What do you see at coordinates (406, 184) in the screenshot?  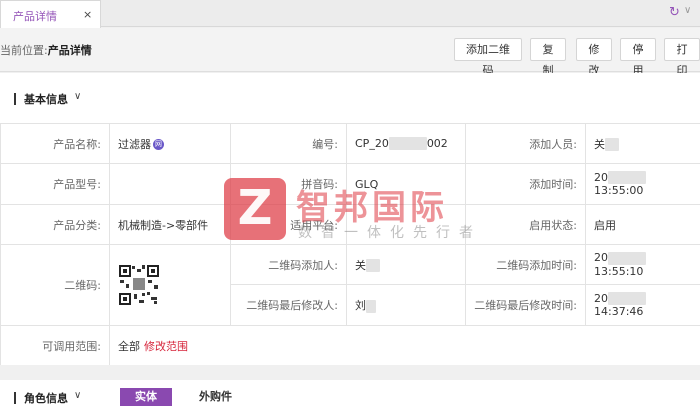 I see `pinyin-value: GLQ` at bounding box center [406, 184].